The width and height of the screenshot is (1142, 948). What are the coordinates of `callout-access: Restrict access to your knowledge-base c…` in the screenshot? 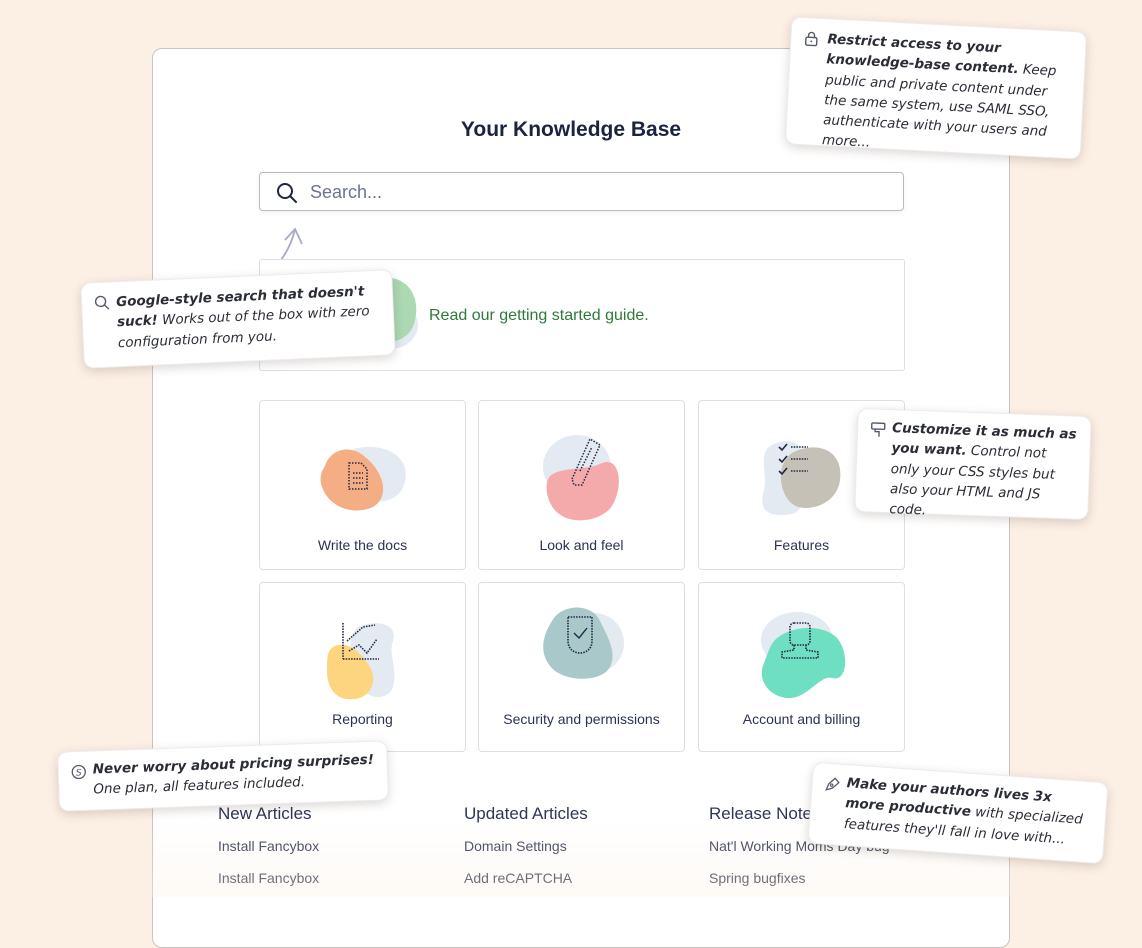 It's located at (936, 88).